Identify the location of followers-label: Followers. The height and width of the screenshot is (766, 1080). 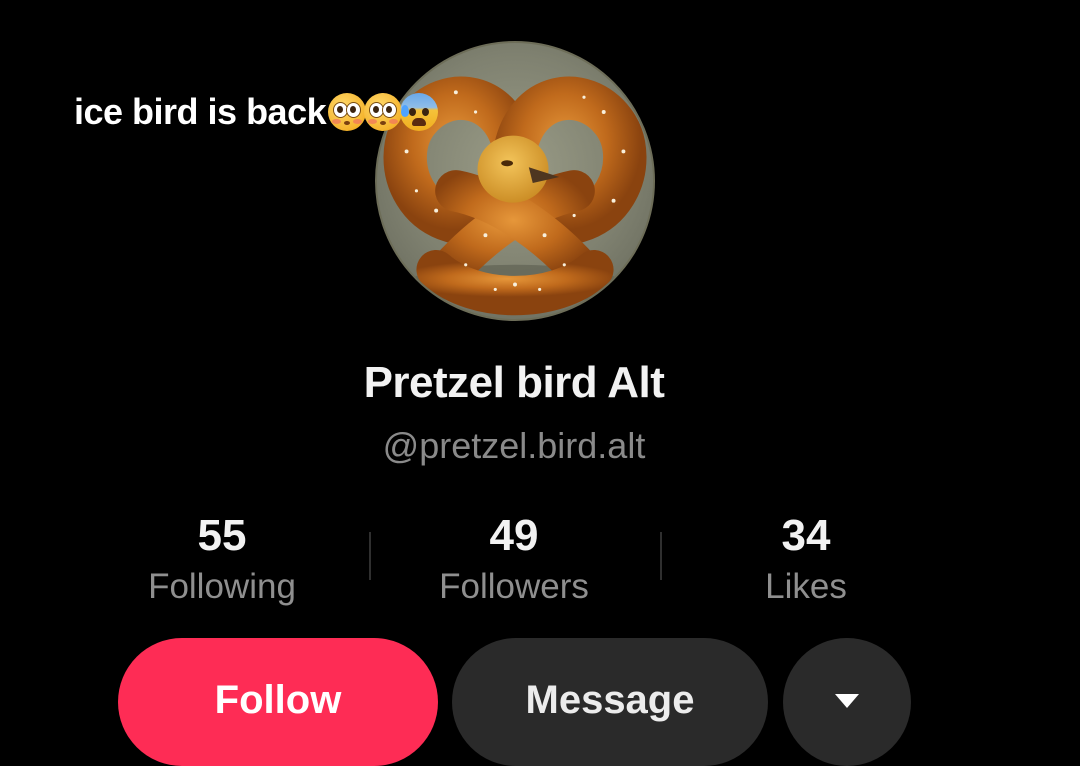
(514, 586).